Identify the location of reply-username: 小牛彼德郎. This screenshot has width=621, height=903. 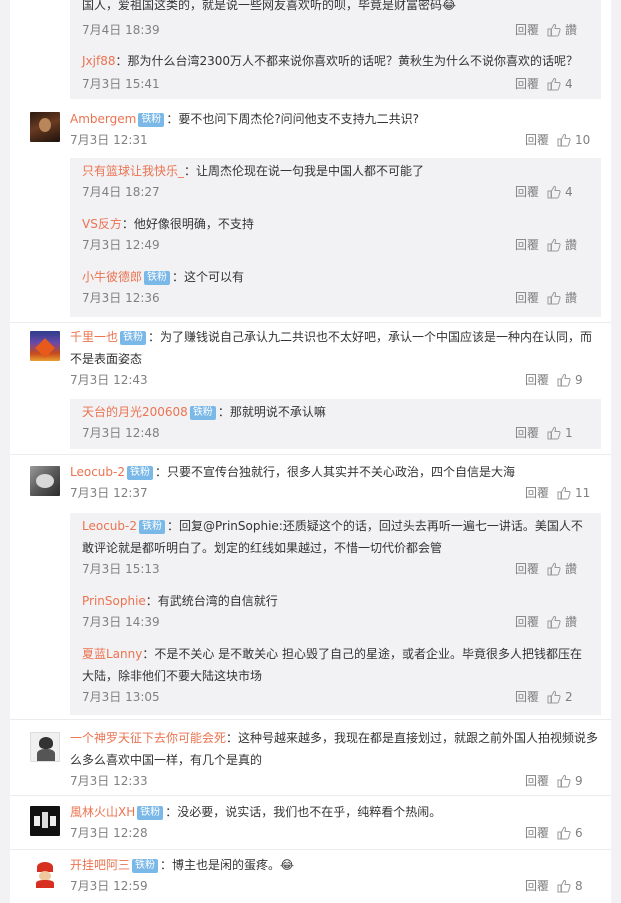
(112, 277).